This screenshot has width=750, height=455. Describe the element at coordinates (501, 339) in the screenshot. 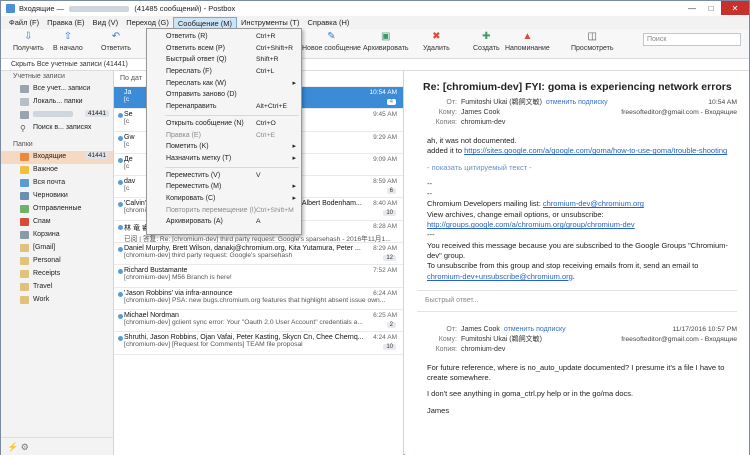

I see `to-value: Fumitoshi Ukai (鵜飼文敏)` at that location.